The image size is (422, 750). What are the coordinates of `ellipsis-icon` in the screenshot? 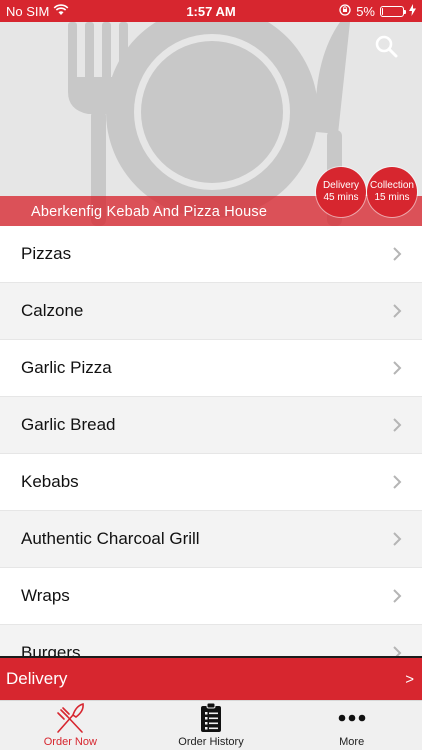 It's located at (351, 718).